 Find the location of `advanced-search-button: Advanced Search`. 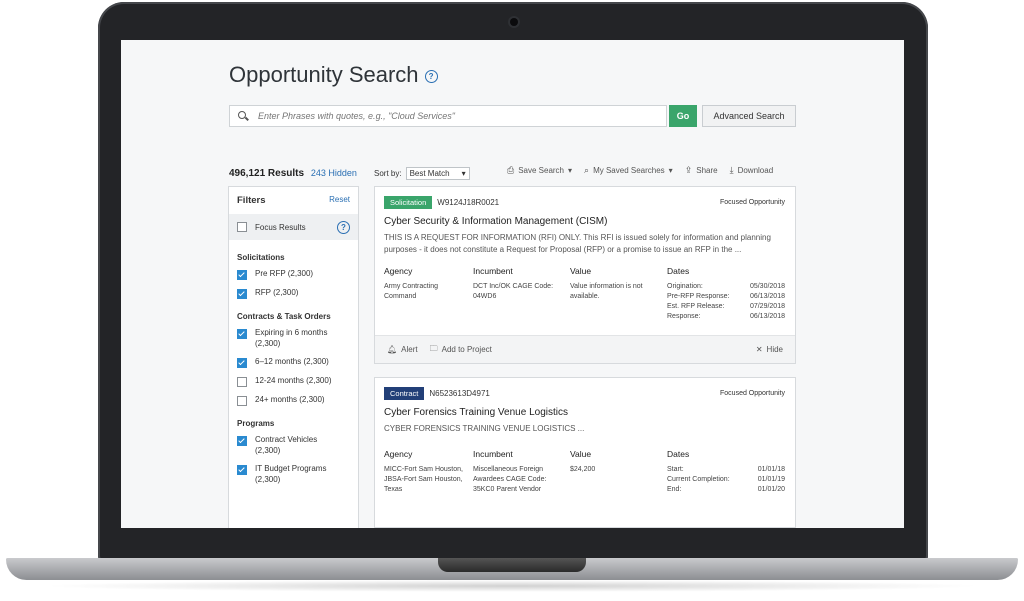

advanced-search-button: Advanced Search is located at coordinates (749, 116).